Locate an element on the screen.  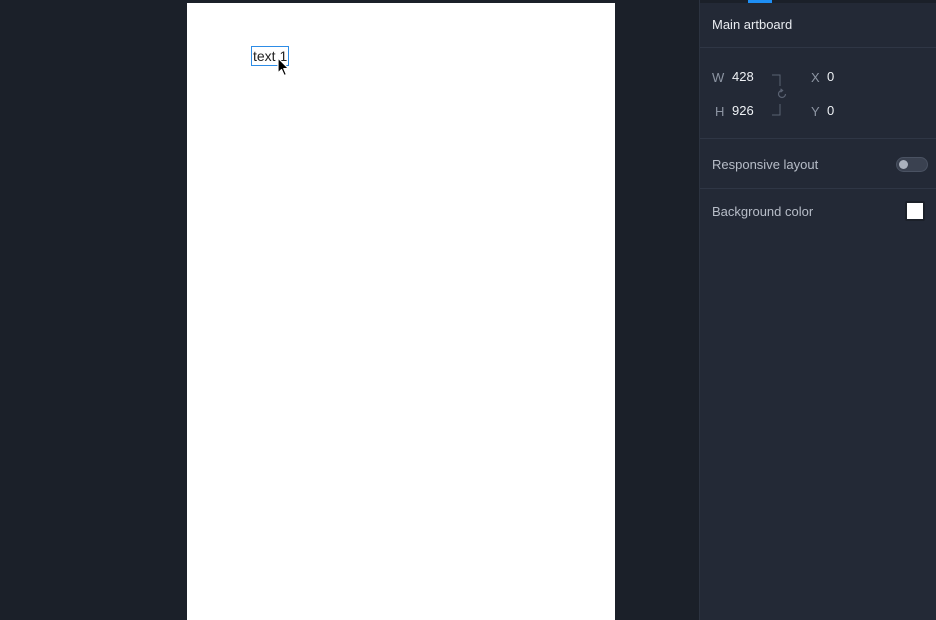
width-label: W is located at coordinates (718, 77).